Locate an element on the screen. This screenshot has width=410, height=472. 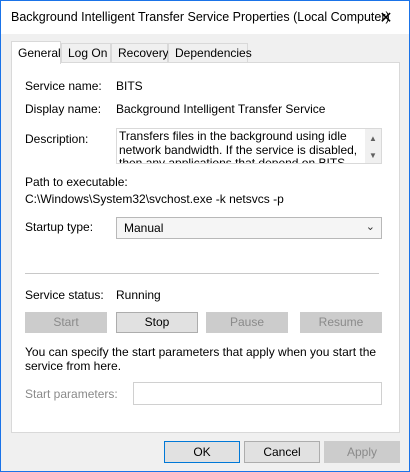
pause-button: Pause is located at coordinates (247, 322).